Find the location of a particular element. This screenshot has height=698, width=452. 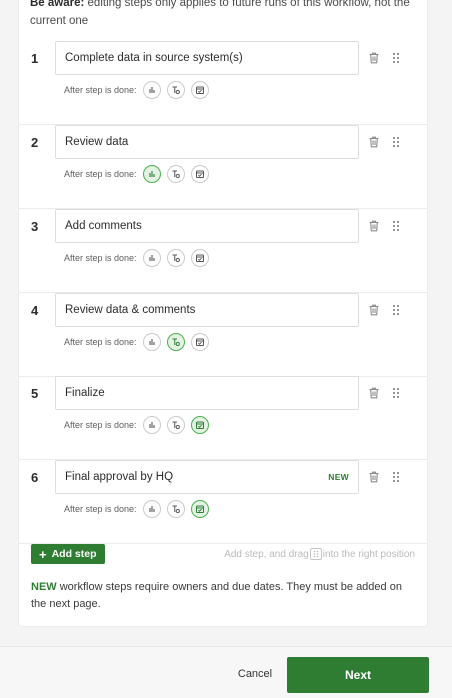

step-number: 4 is located at coordinates (35, 310).